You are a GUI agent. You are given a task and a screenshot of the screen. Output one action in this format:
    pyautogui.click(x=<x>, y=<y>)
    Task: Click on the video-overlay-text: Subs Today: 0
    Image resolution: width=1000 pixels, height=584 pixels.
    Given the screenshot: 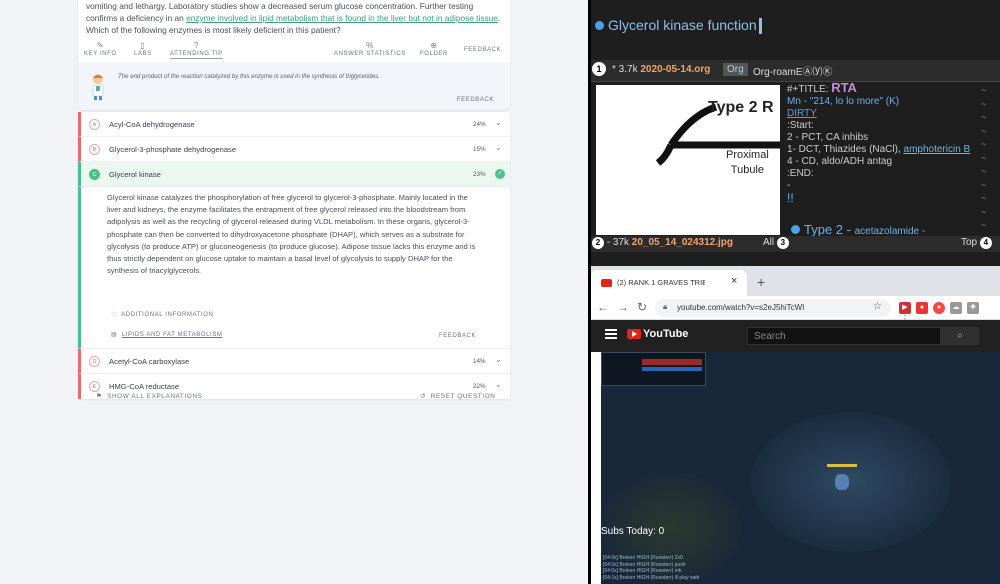 What is the action you would take?
    pyautogui.click(x=633, y=531)
    